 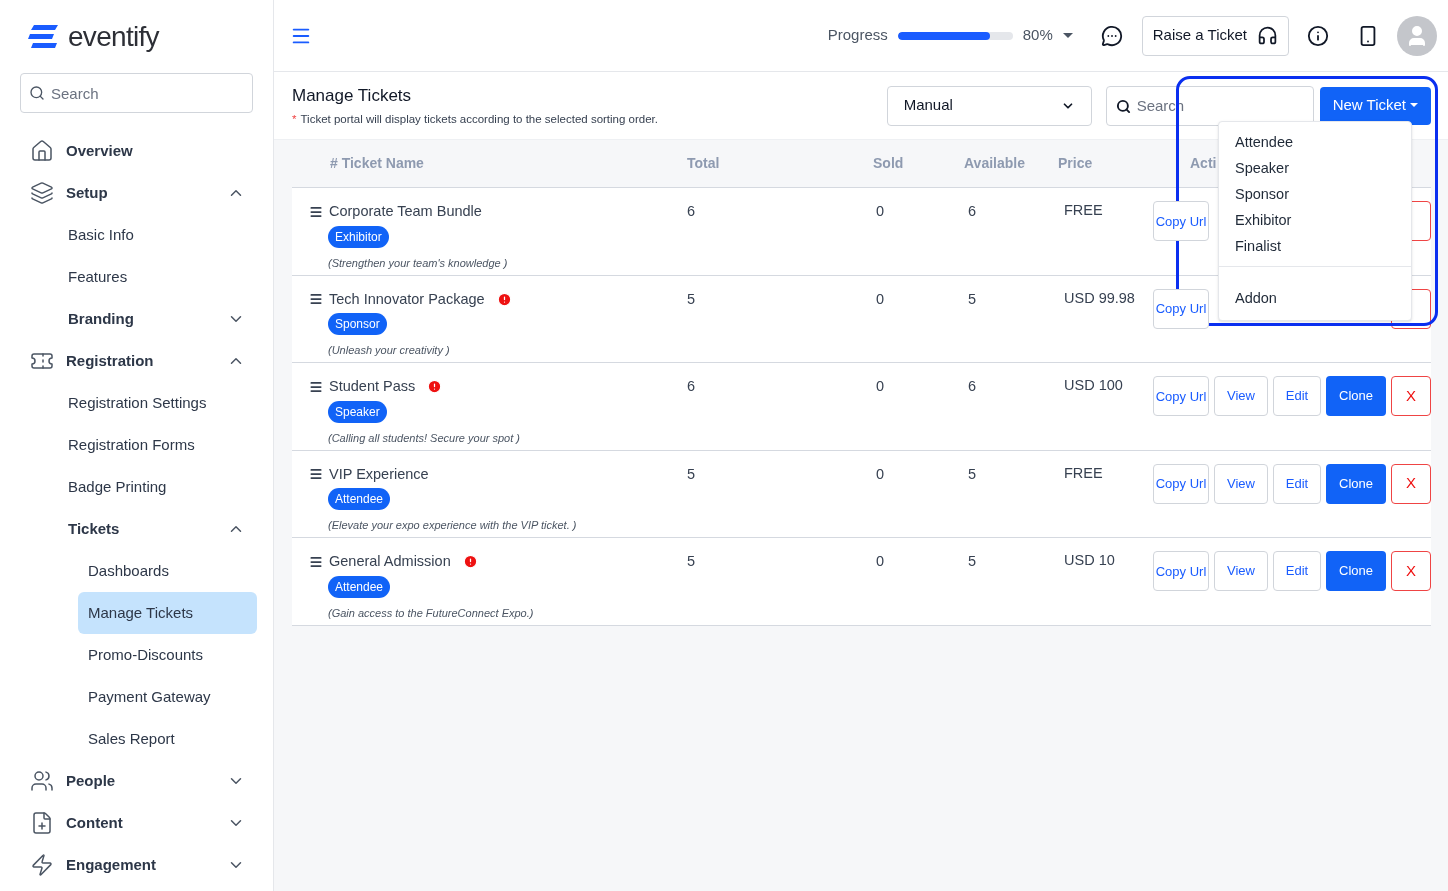 What do you see at coordinates (479, 119) in the screenshot?
I see `sort-note: Ticket portal will display tickets according to the selected sorting order.` at bounding box center [479, 119].